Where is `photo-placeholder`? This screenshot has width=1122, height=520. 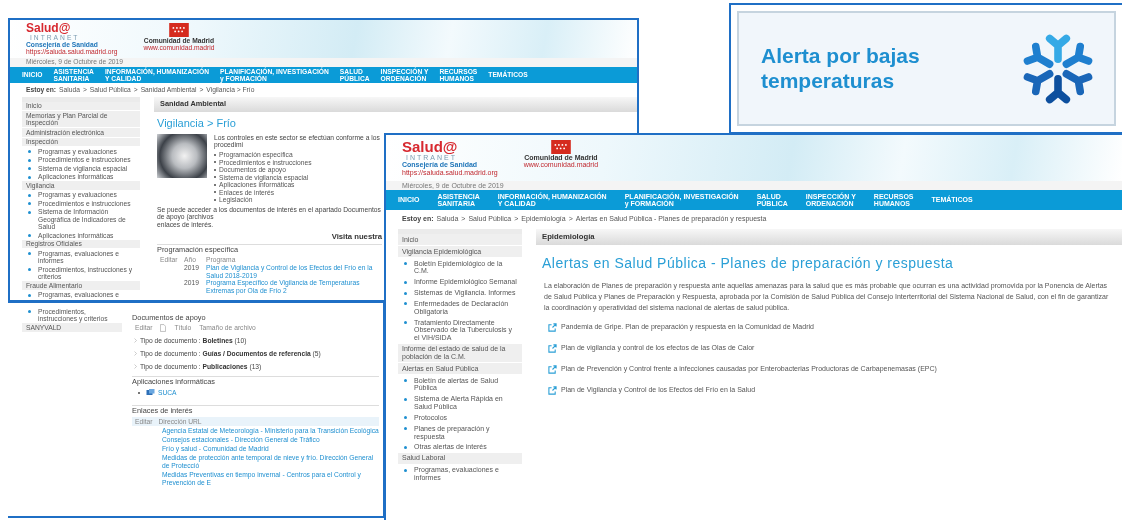 photo-placeholder is located at coordinates (182, 155).